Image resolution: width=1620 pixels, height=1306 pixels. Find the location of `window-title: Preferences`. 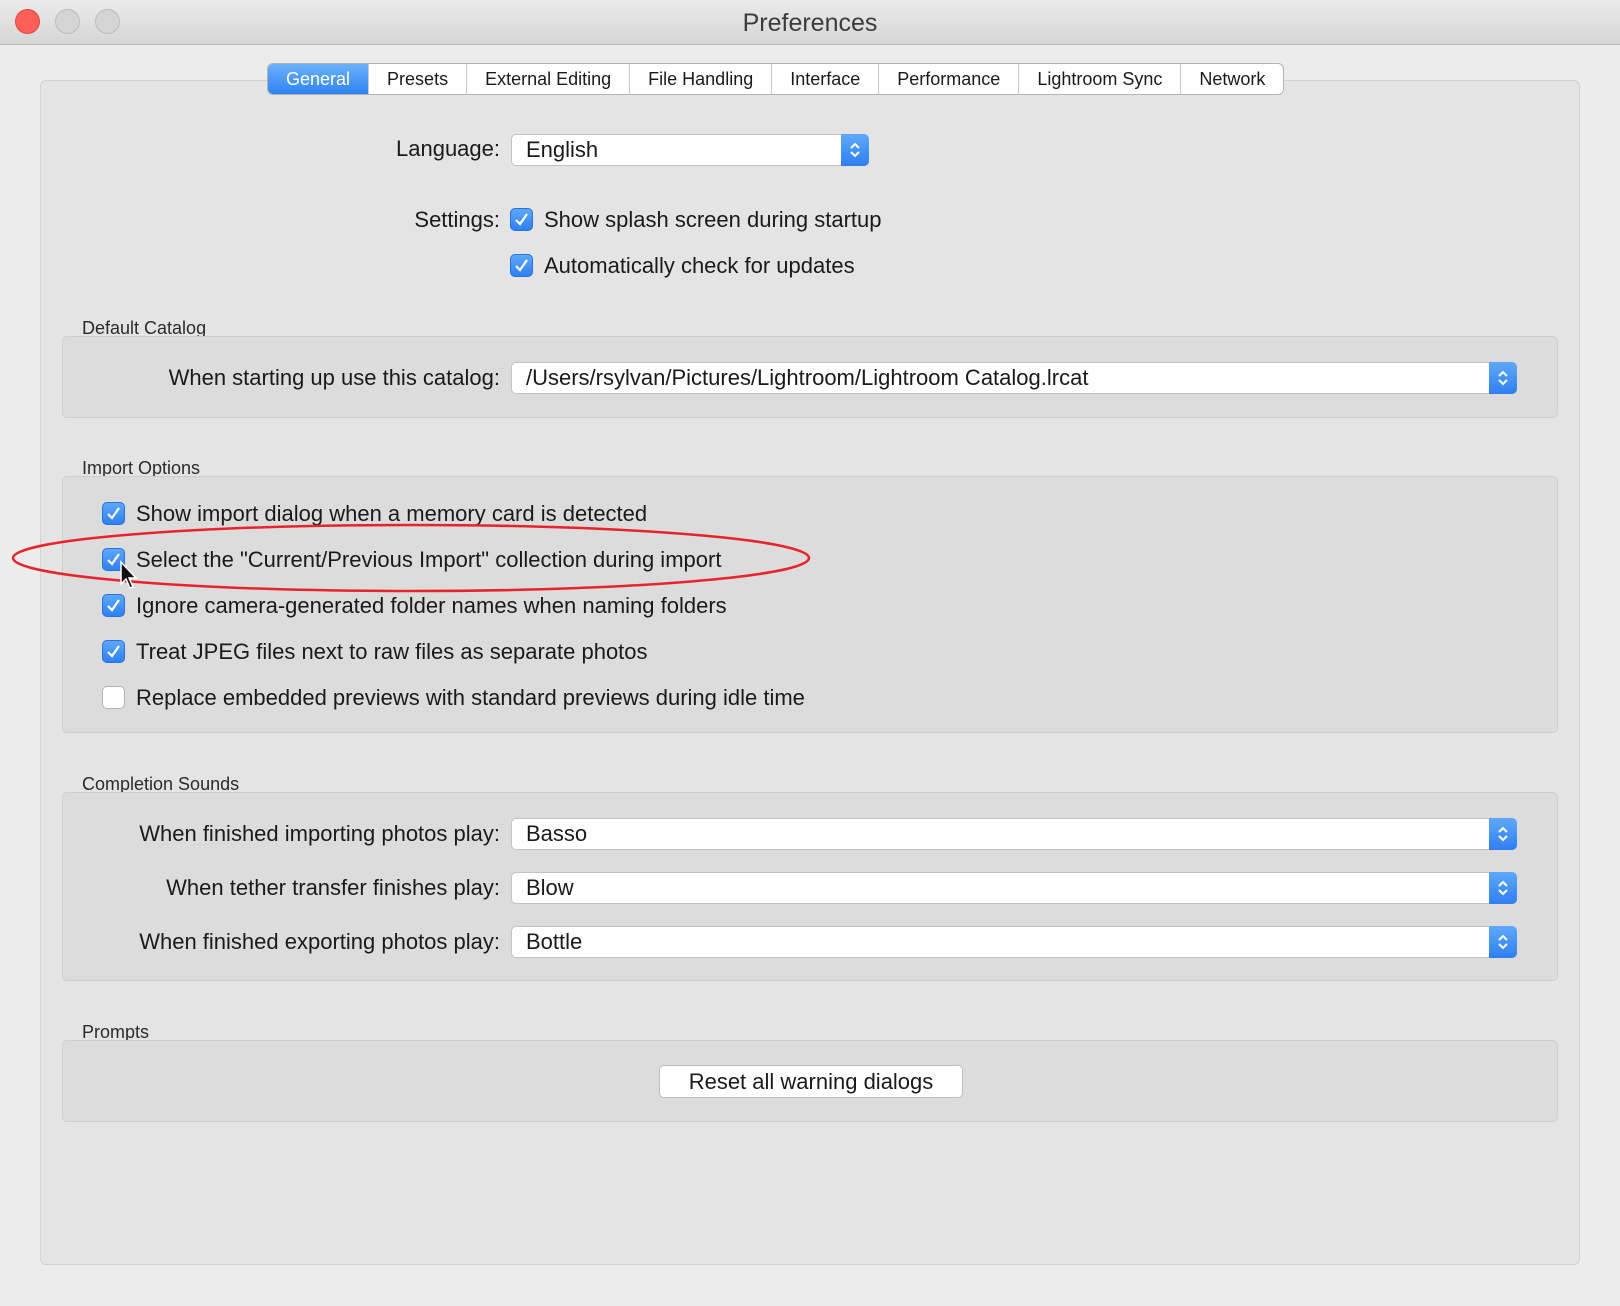

window-title: Preferences is located at coordinates (810, 23).